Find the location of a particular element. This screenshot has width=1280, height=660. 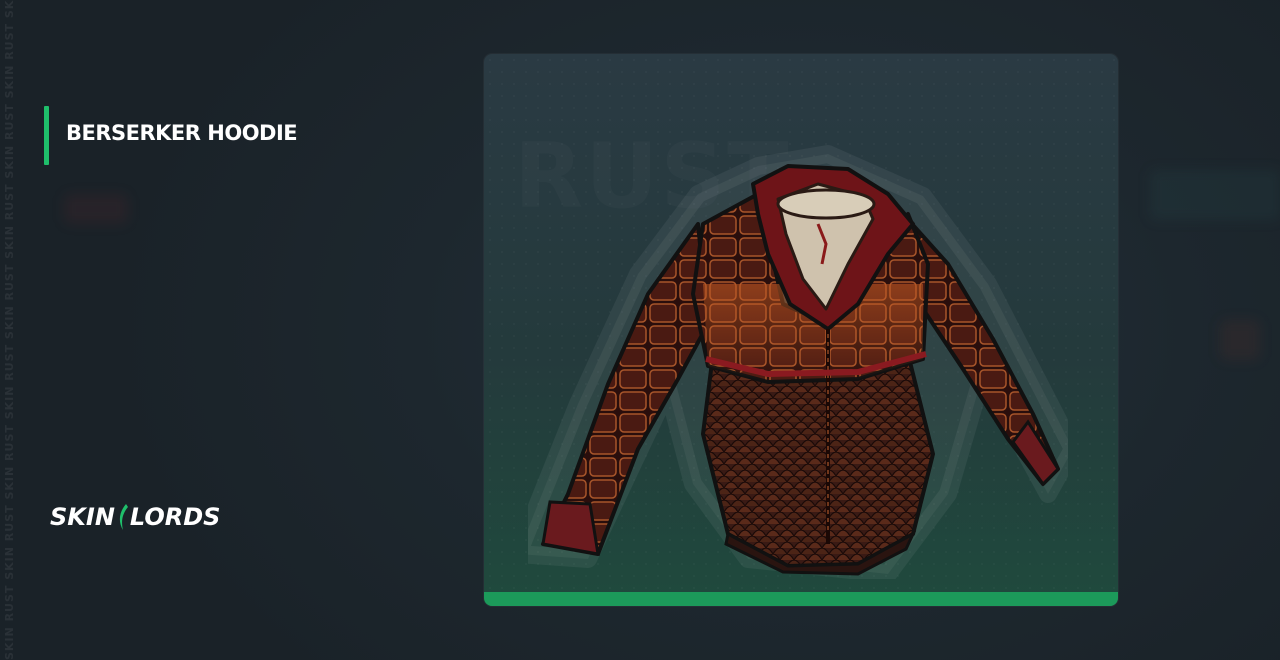

item-title: BERSERKER HOODIE is located at coordinates (182, 133).